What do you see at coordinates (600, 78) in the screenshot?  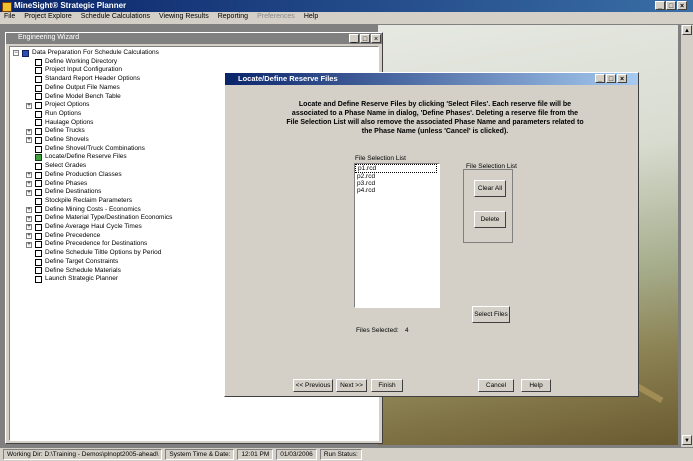 I see `dialog-minimize-button: _` at bounding box center [600, 78].